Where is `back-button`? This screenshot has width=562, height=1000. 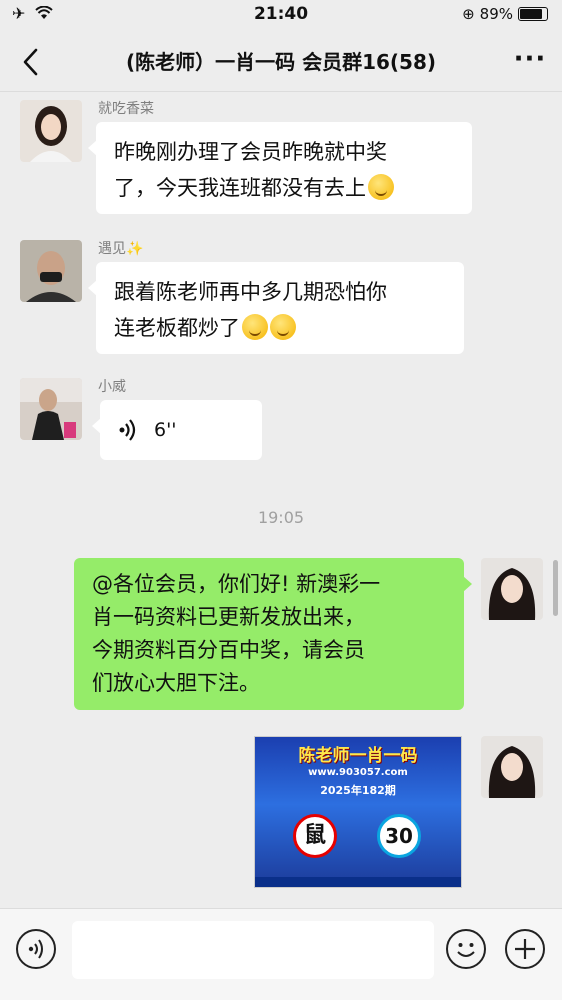
back-button is located at coordinates (32, 62).